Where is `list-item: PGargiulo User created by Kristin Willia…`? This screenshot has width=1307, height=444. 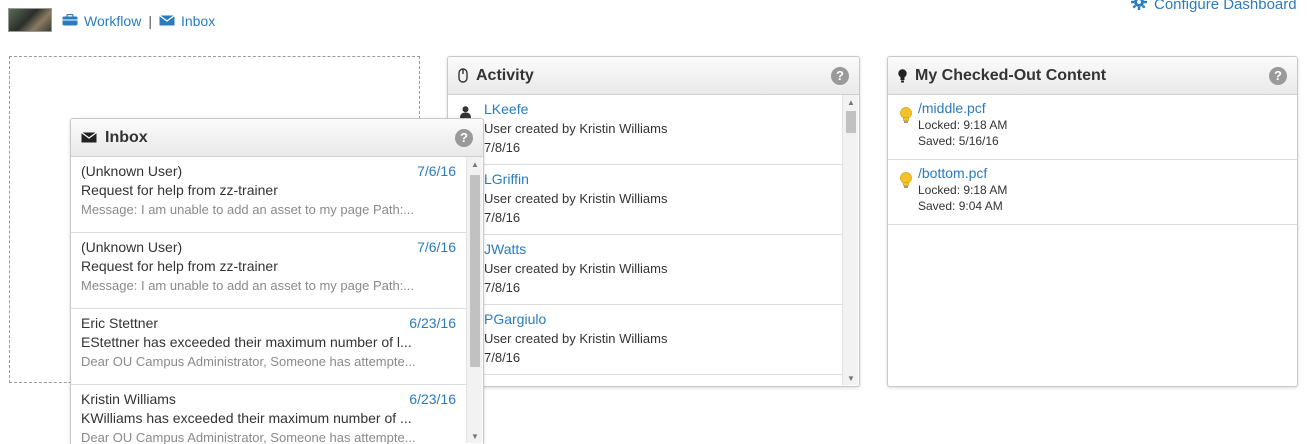 list-item: PGargiulo User created by Kristin Willia… is located at coordinates (645, 340).